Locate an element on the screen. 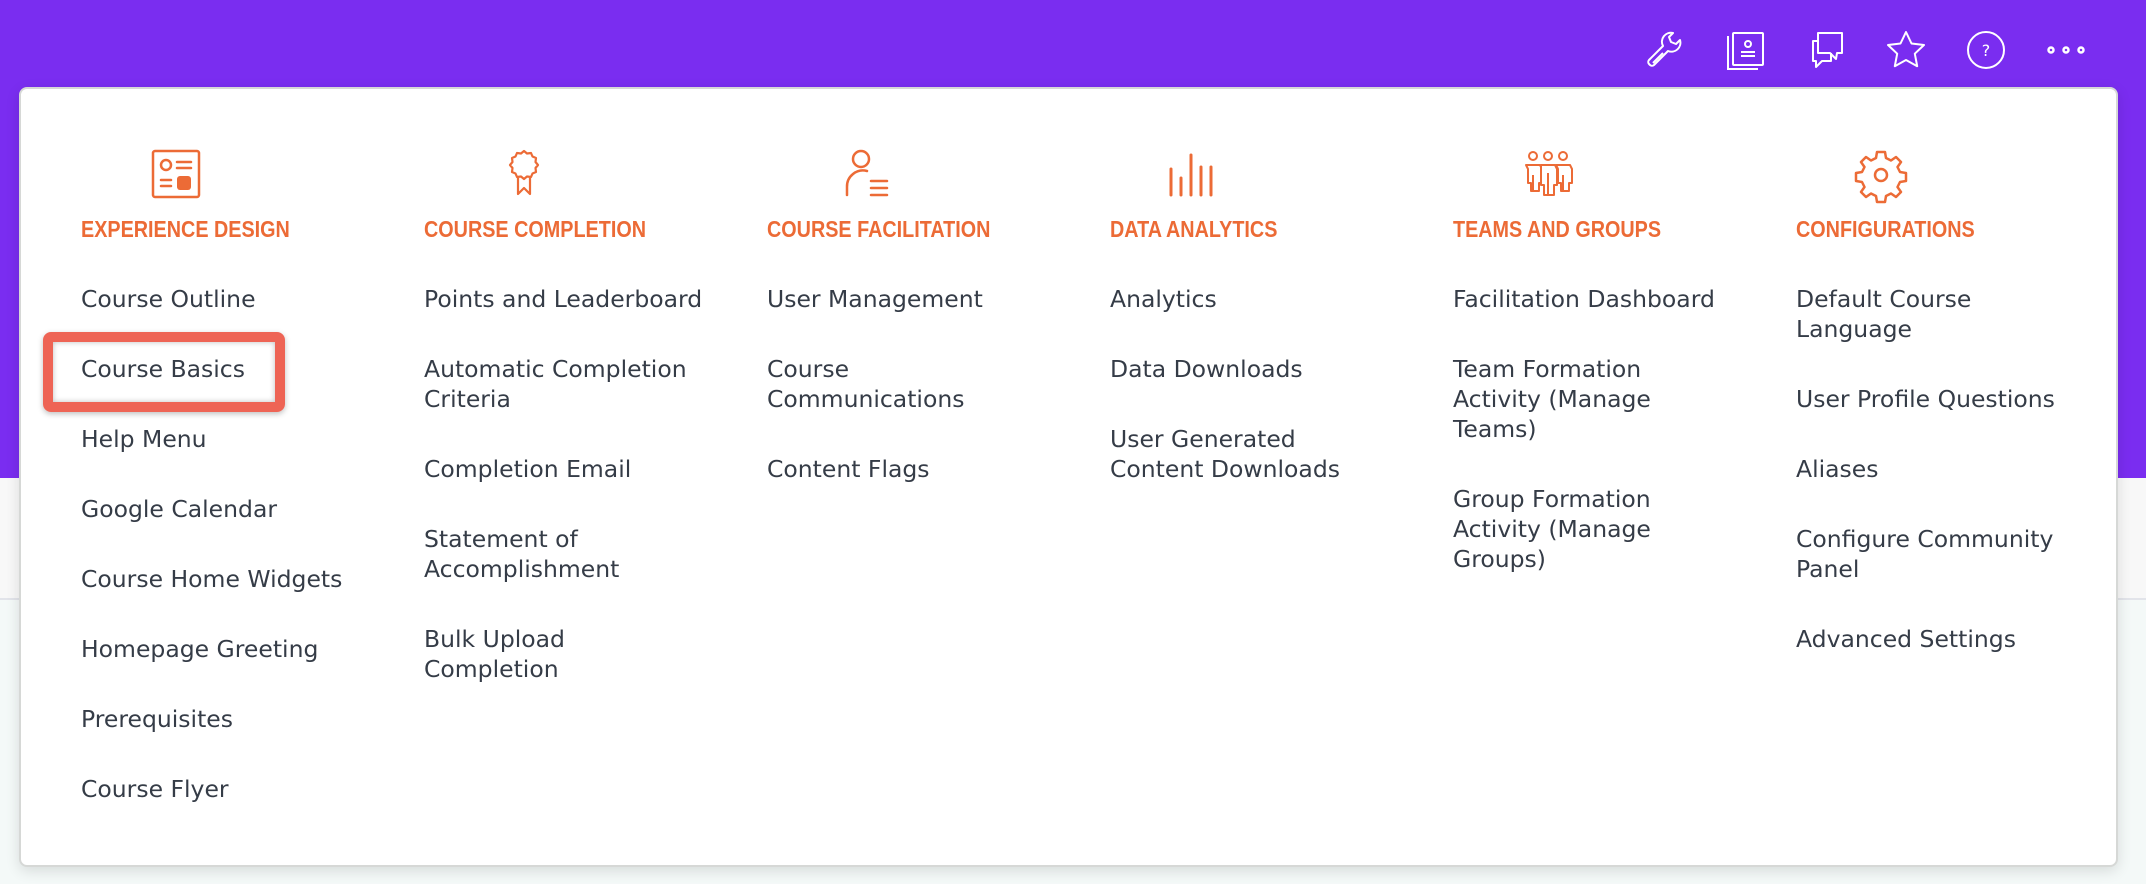 Image resolution: width=2146 pixels, height=884 pixels. menu-item-google-calendar: Google Calendar is located at coordinates (231, 509).